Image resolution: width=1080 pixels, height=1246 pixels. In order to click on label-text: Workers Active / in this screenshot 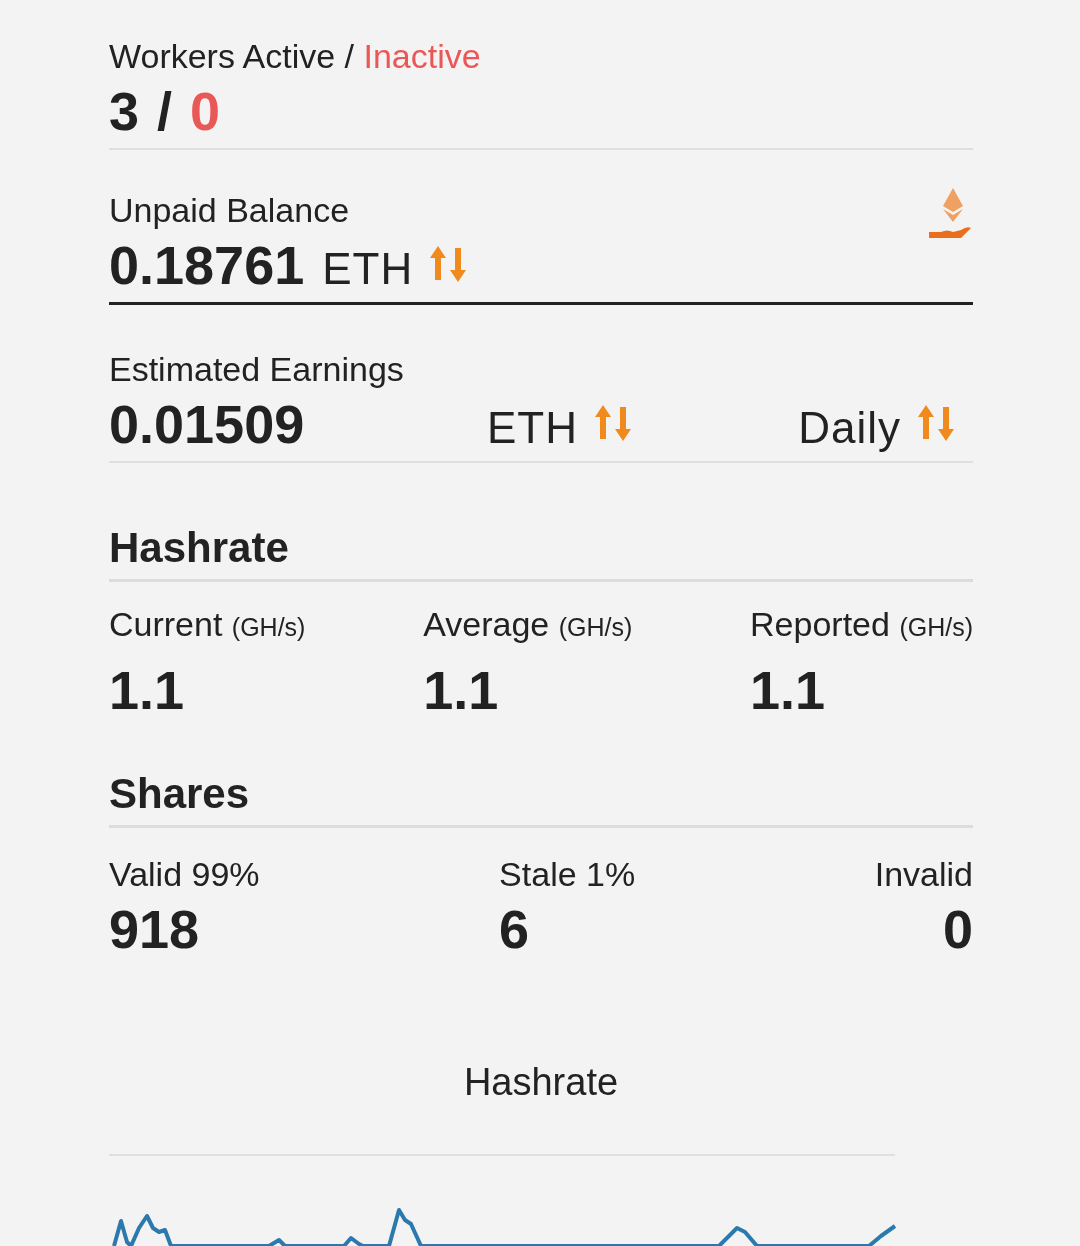, I will do `click(231, 56)`.